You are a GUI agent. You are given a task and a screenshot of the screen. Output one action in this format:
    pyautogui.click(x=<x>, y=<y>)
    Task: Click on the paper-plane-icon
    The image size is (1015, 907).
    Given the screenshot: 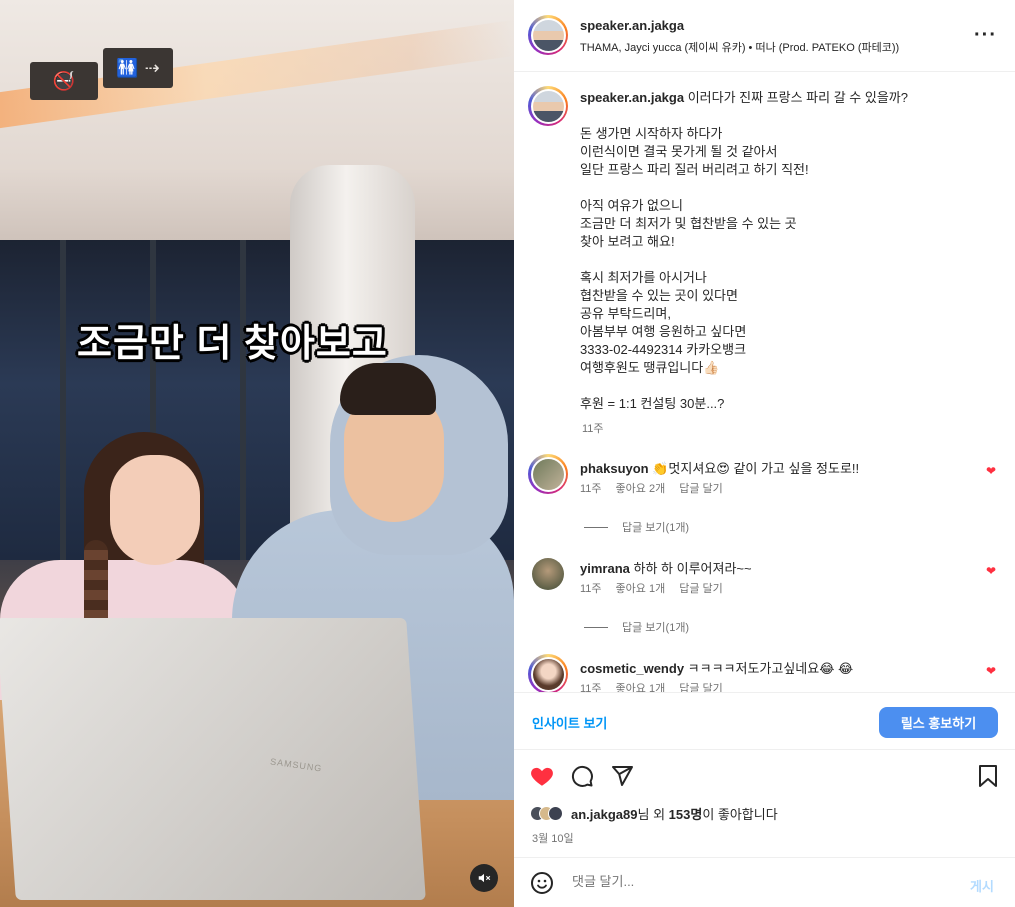 What is the action you would take?
    pyautogui.click(x=622, y=776)
    